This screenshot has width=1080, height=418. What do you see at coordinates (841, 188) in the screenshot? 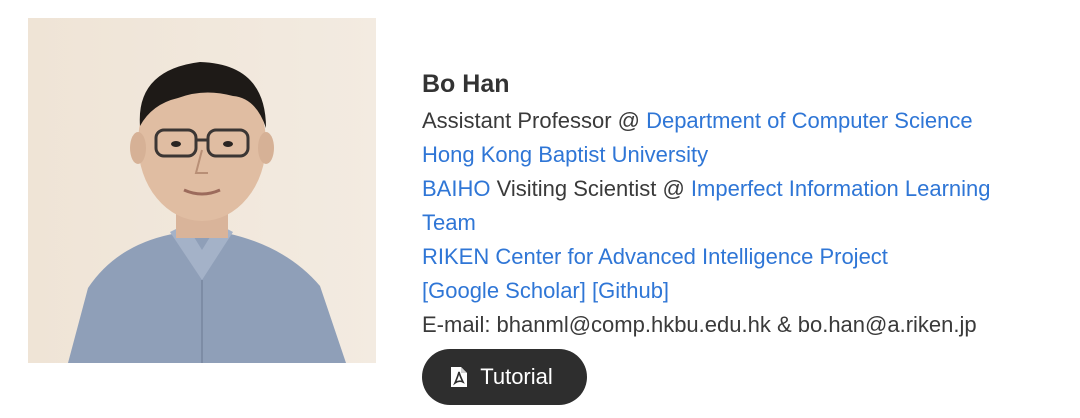
I see `team-link: Imperfect Information Learning` at bounding box center [841, 188].